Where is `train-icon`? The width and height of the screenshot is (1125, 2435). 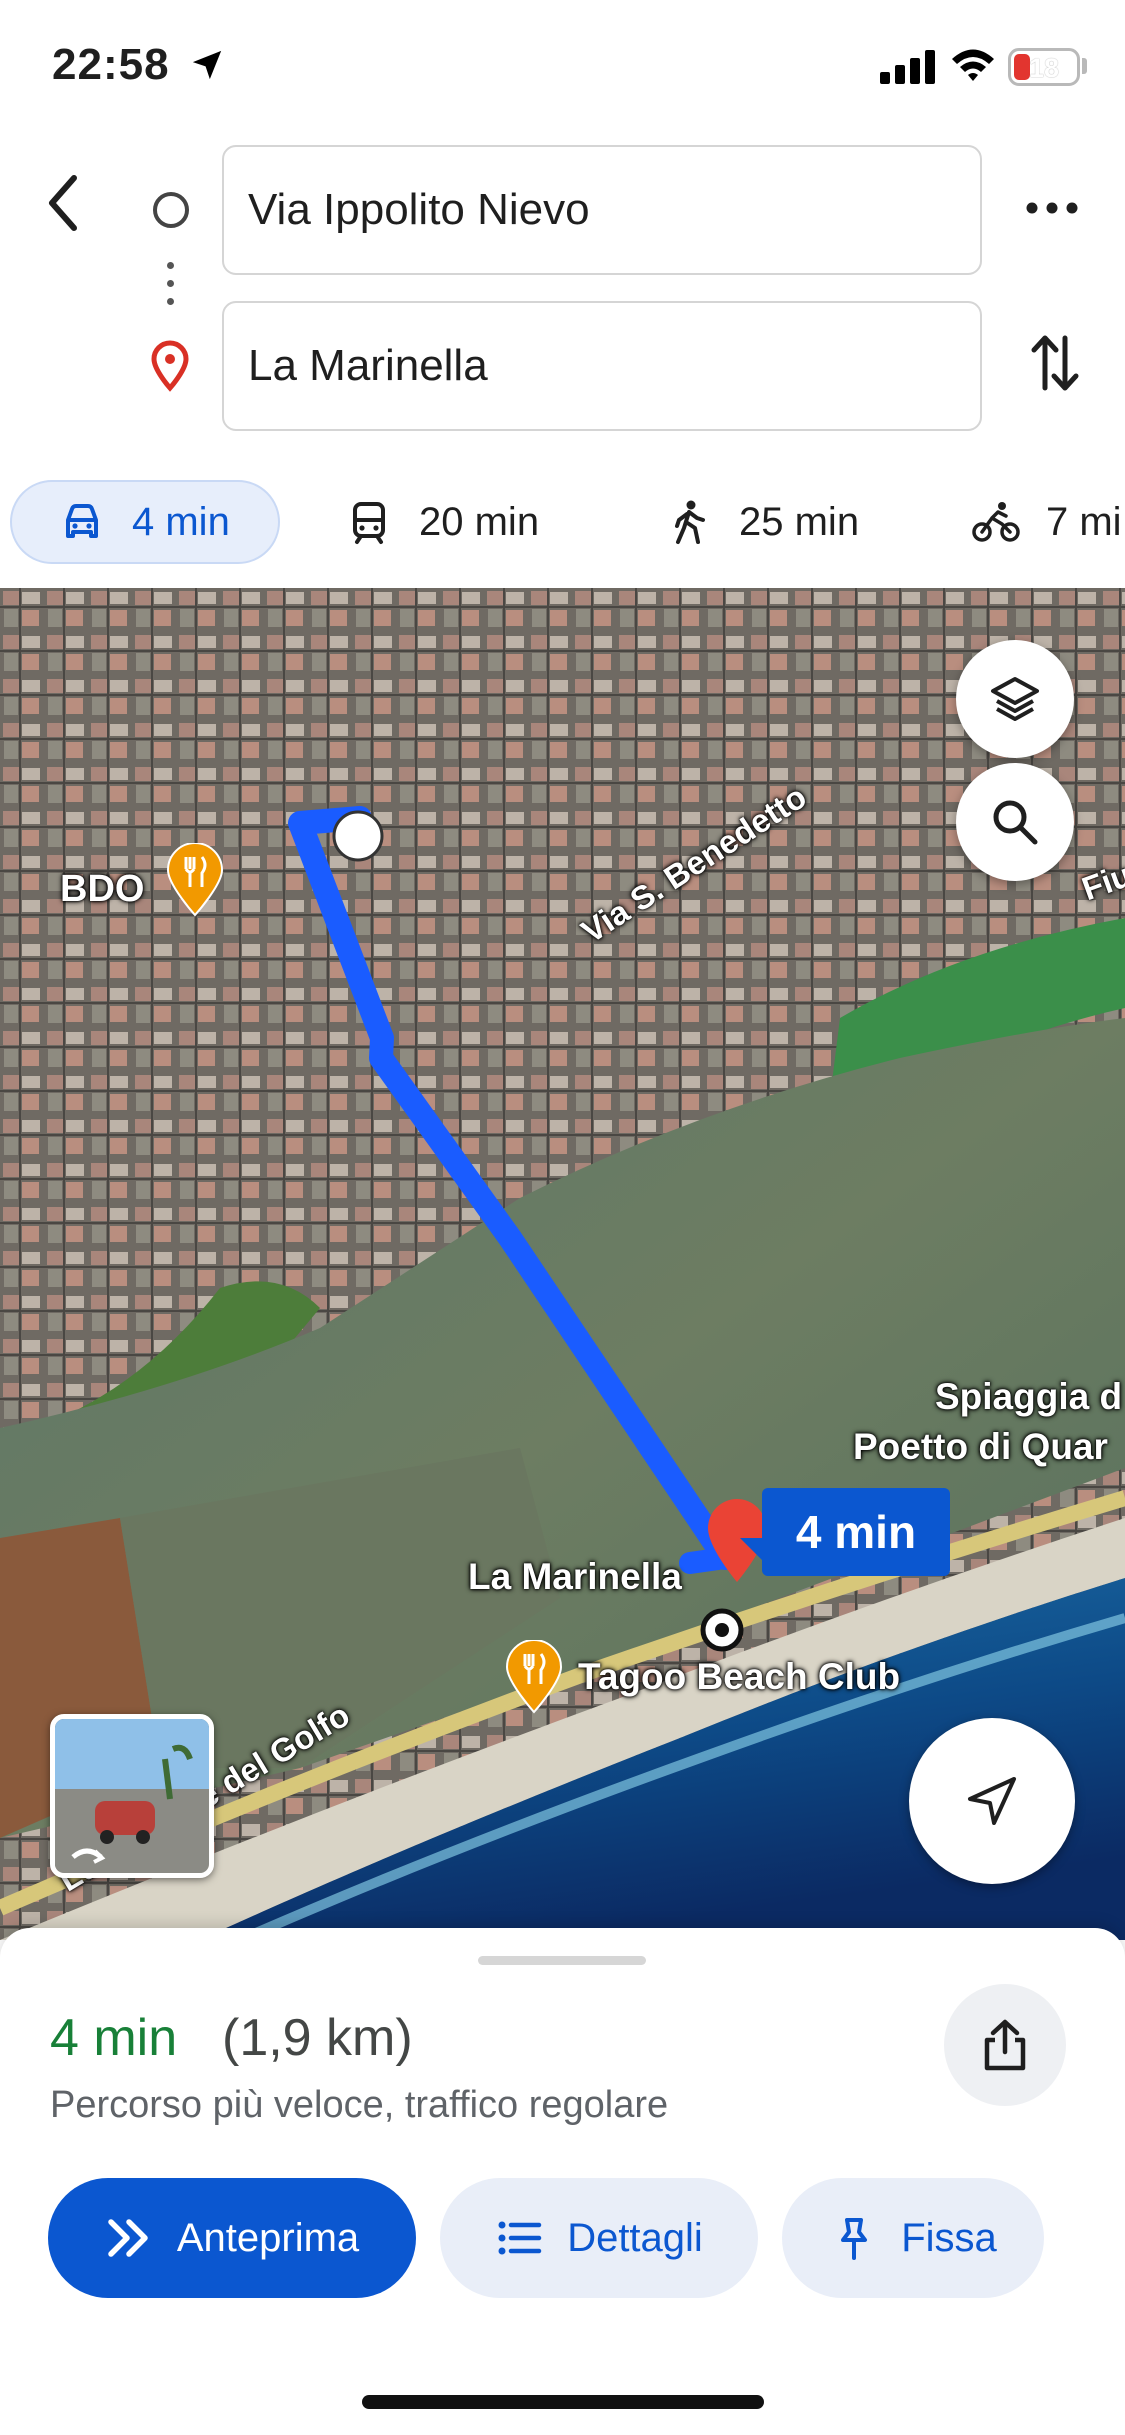
train-icon is located at coordinates (369, 523).